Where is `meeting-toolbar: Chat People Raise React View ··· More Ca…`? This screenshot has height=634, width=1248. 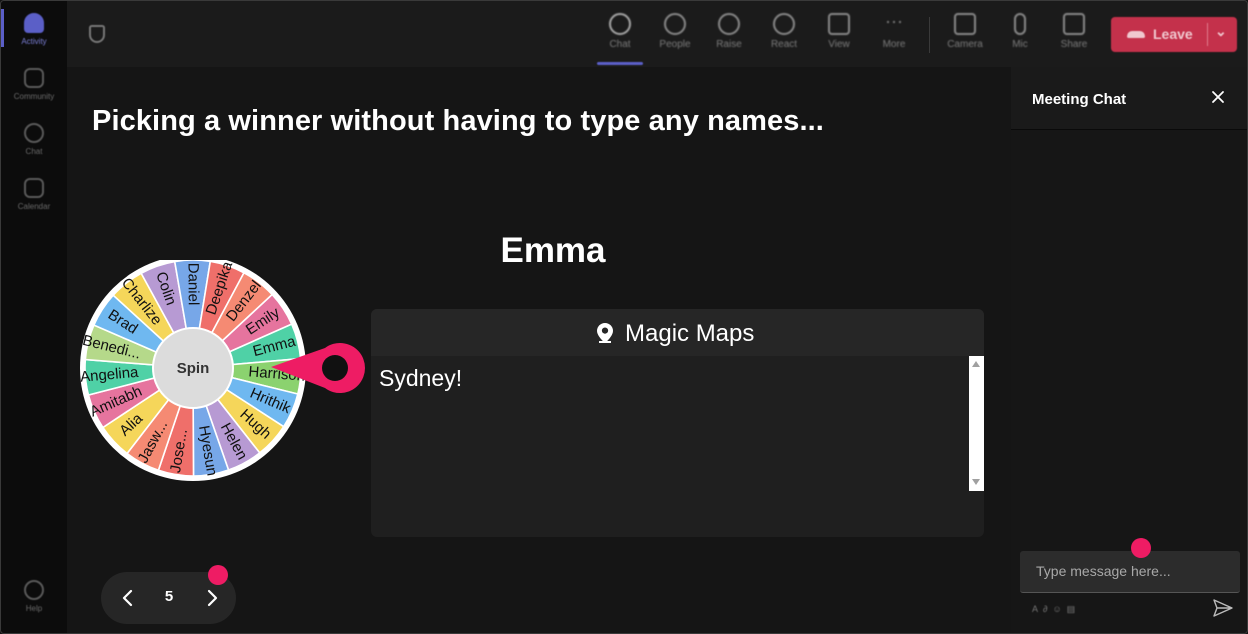
meeting-toolbar: Chat People Raise React View ··· More Ca… is located at coordinates (657, 34).